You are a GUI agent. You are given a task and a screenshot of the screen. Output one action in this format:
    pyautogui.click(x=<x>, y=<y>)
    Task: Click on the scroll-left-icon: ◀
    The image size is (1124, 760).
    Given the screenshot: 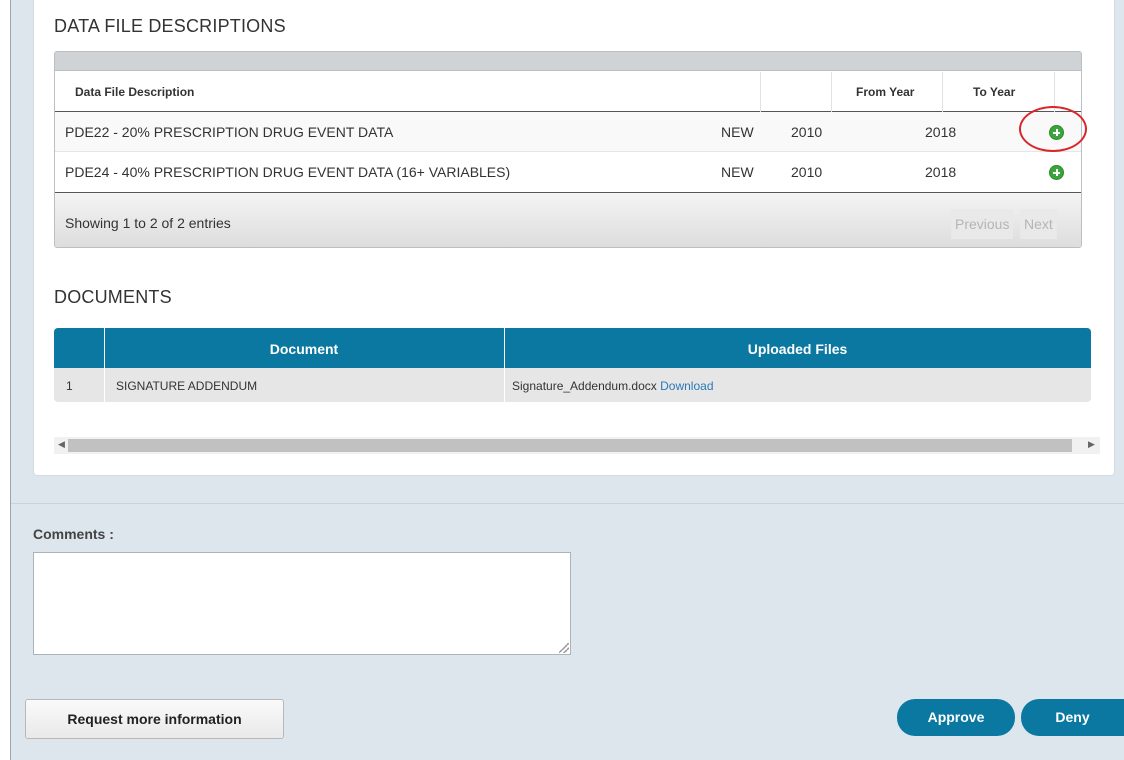 What is the action you would take?
    pyautogui.click(x=61, y=444)
    